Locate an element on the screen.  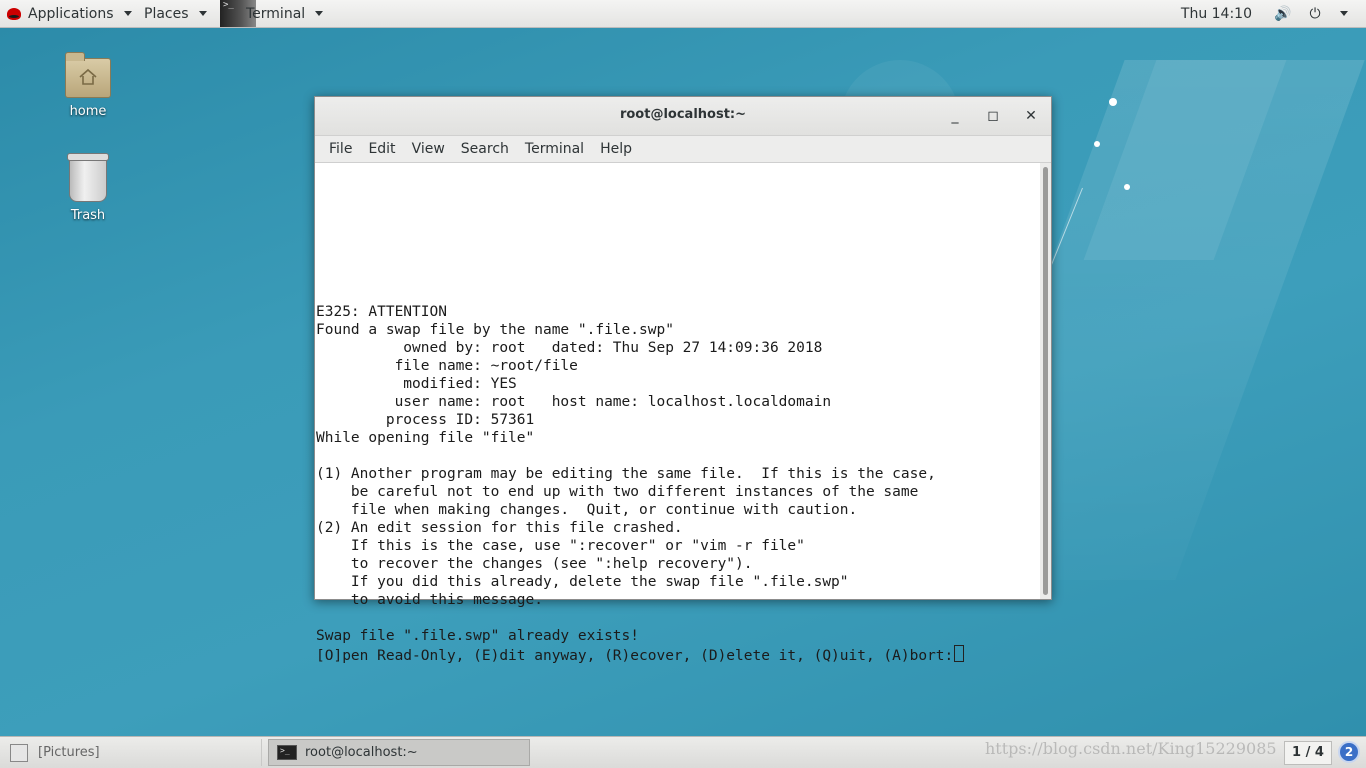
desktop-icon-label: Trash is located at coordinates (88, 215).